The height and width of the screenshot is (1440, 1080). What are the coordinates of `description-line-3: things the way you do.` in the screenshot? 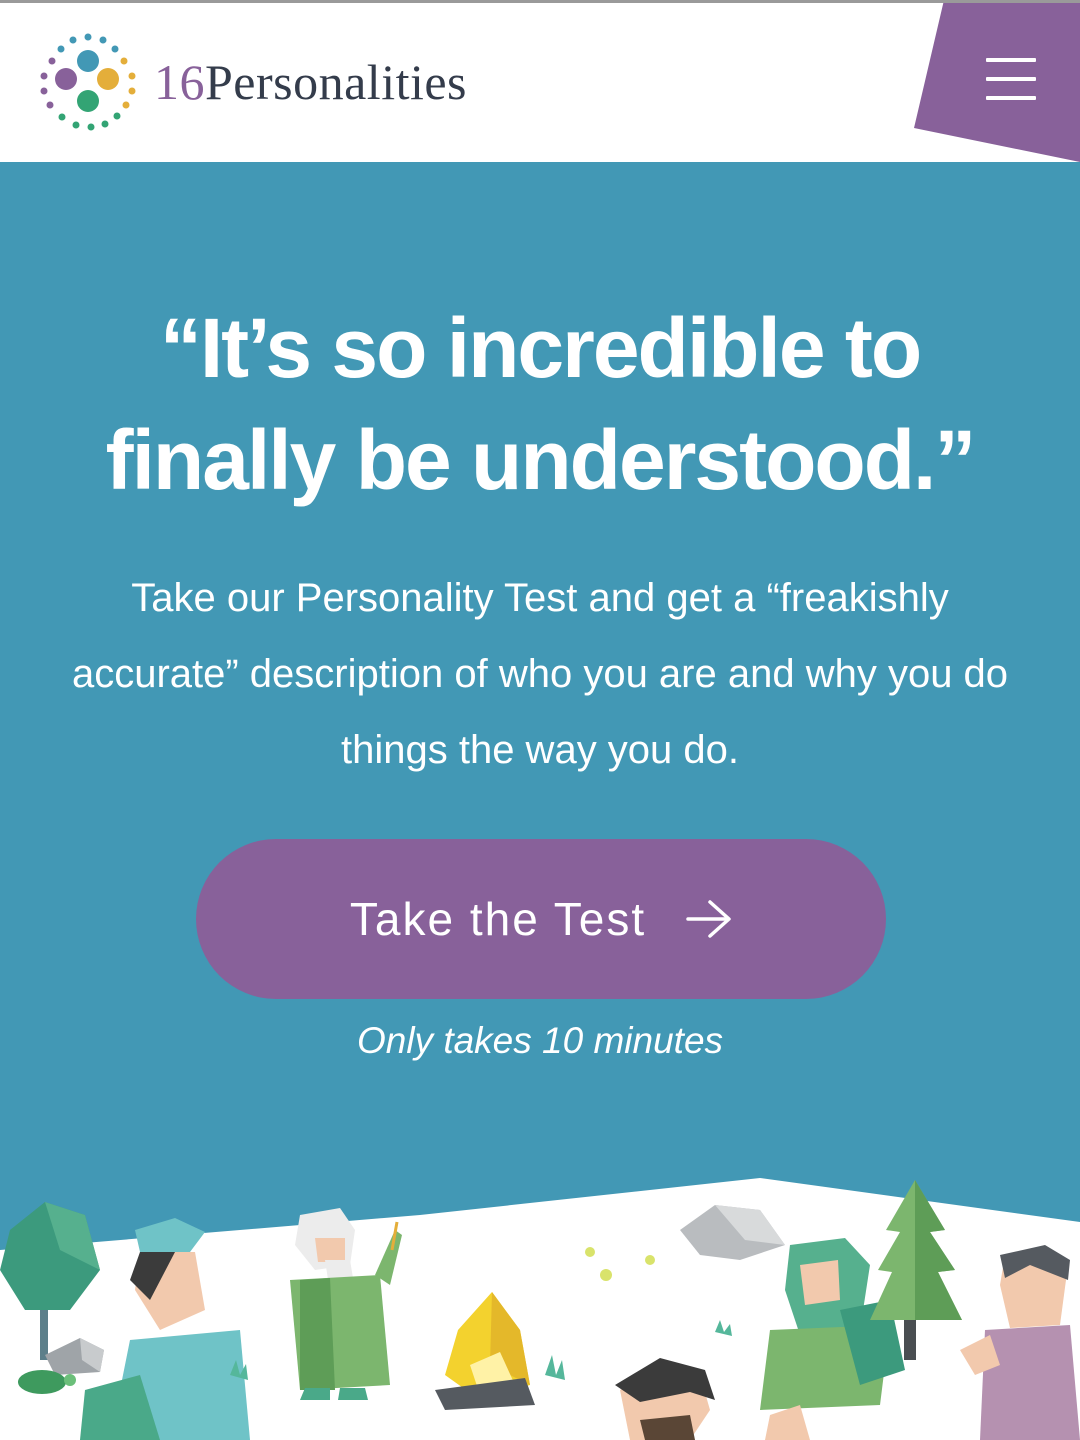 It's located at (540, 750).